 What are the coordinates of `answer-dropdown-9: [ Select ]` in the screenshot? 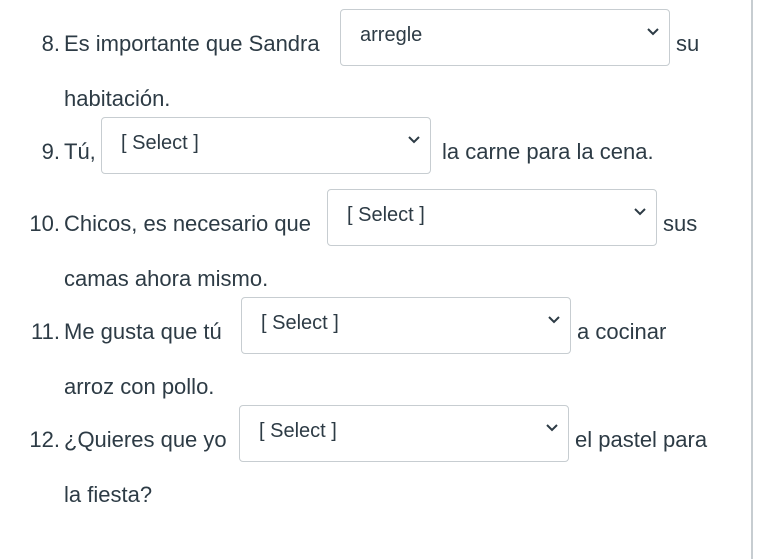 It's located at (266, 145).